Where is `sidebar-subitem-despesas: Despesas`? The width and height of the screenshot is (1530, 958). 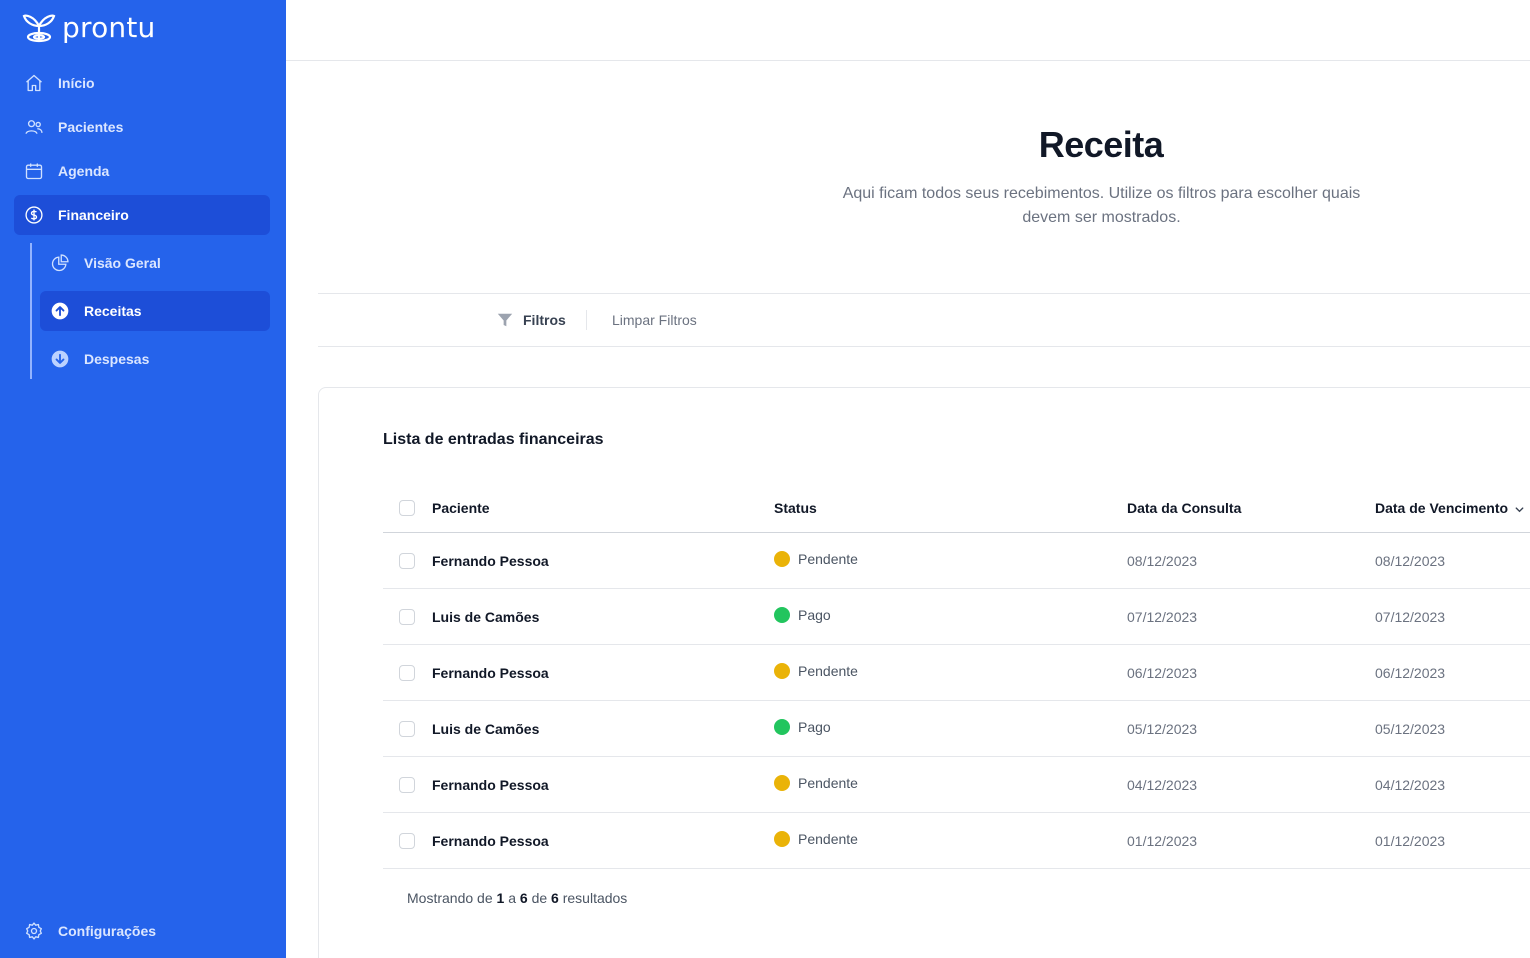
sidebar-subitem-despesas: Despesas is located at coordinates (155, 359).